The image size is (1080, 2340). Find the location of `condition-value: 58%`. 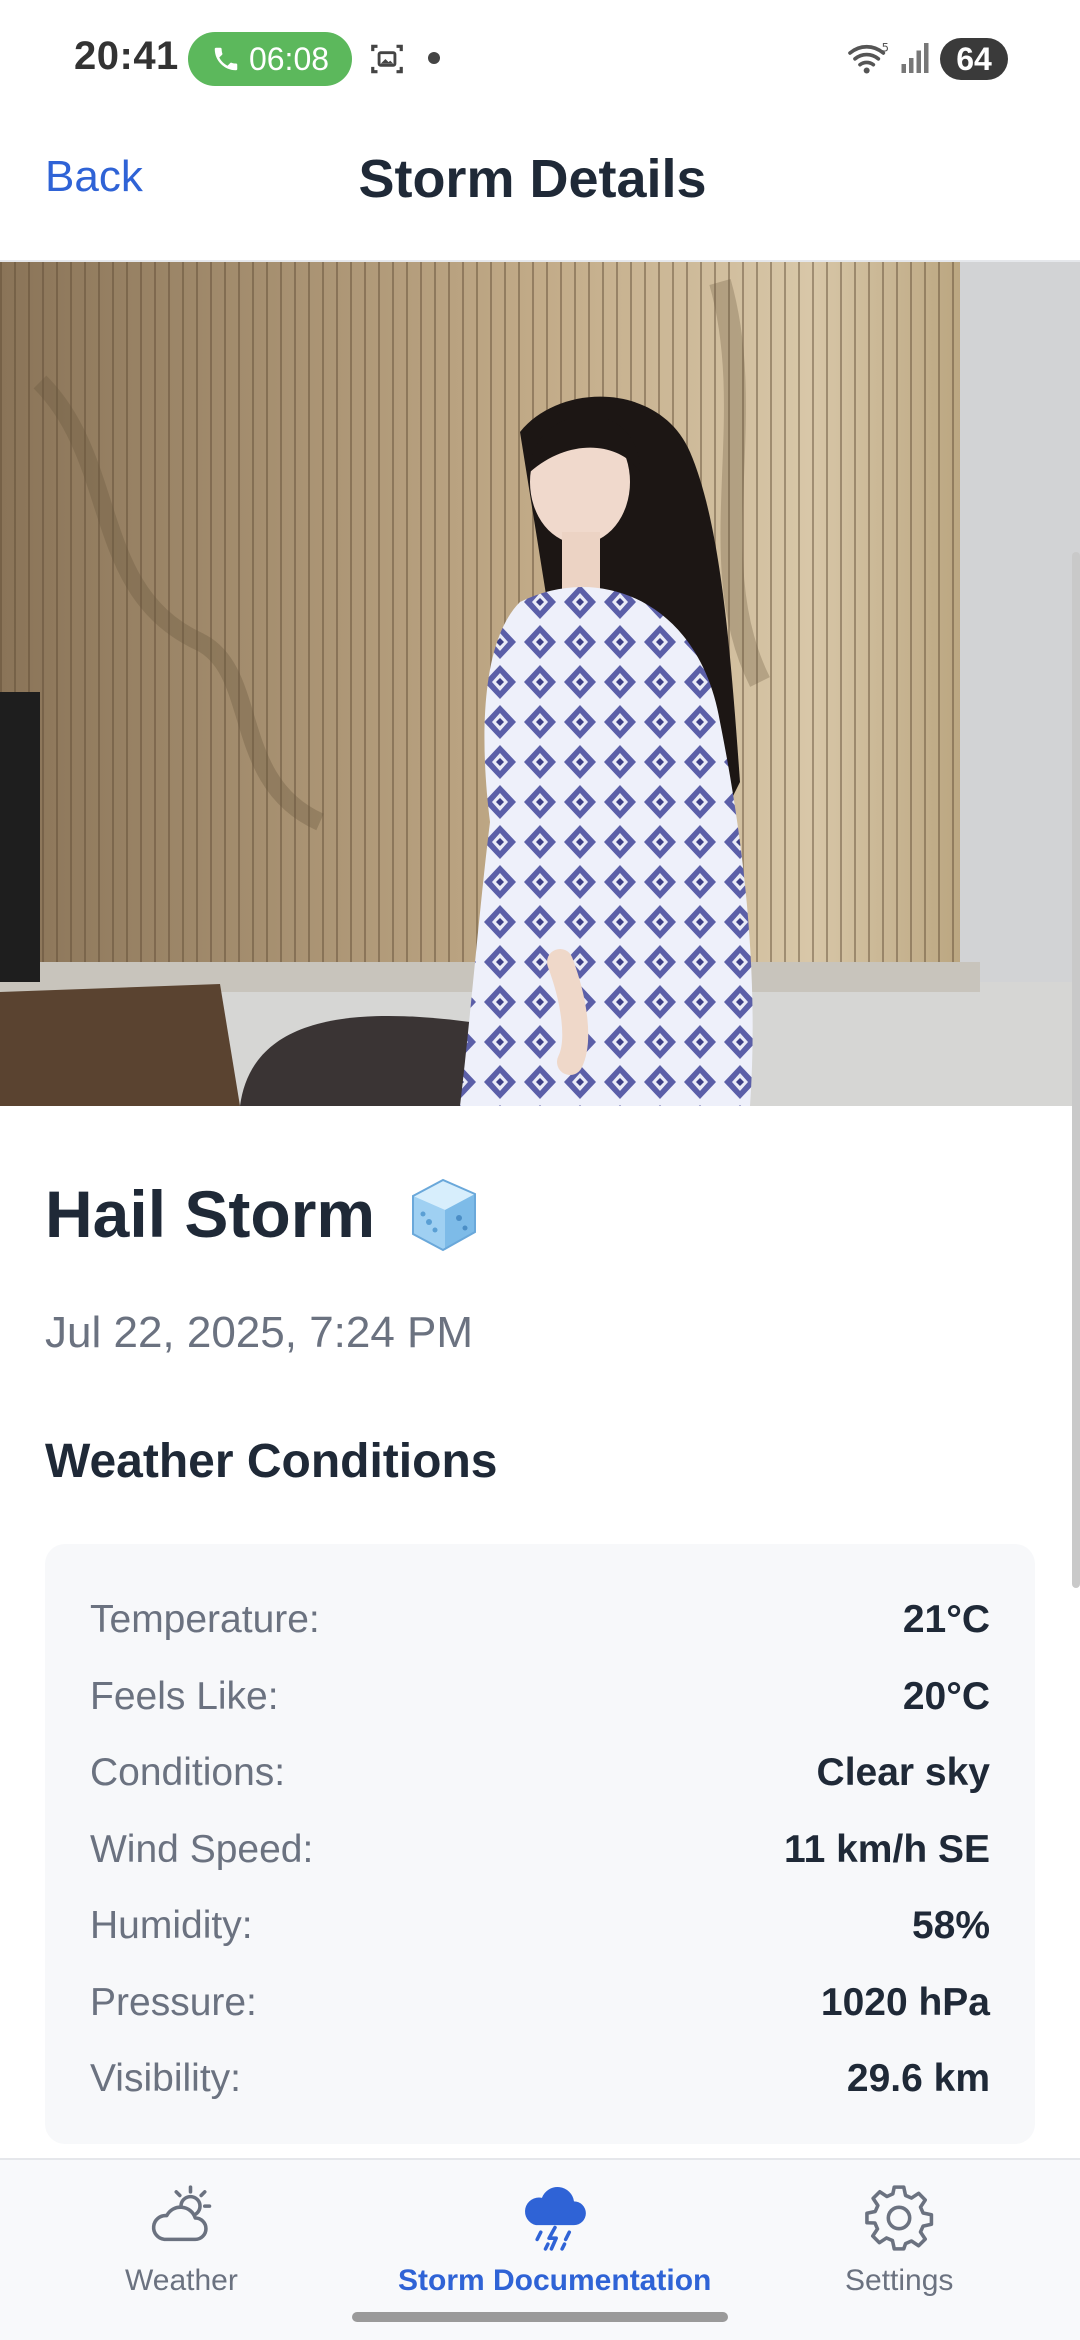

condition-value: 58% is located at coordinates (950, 1925).